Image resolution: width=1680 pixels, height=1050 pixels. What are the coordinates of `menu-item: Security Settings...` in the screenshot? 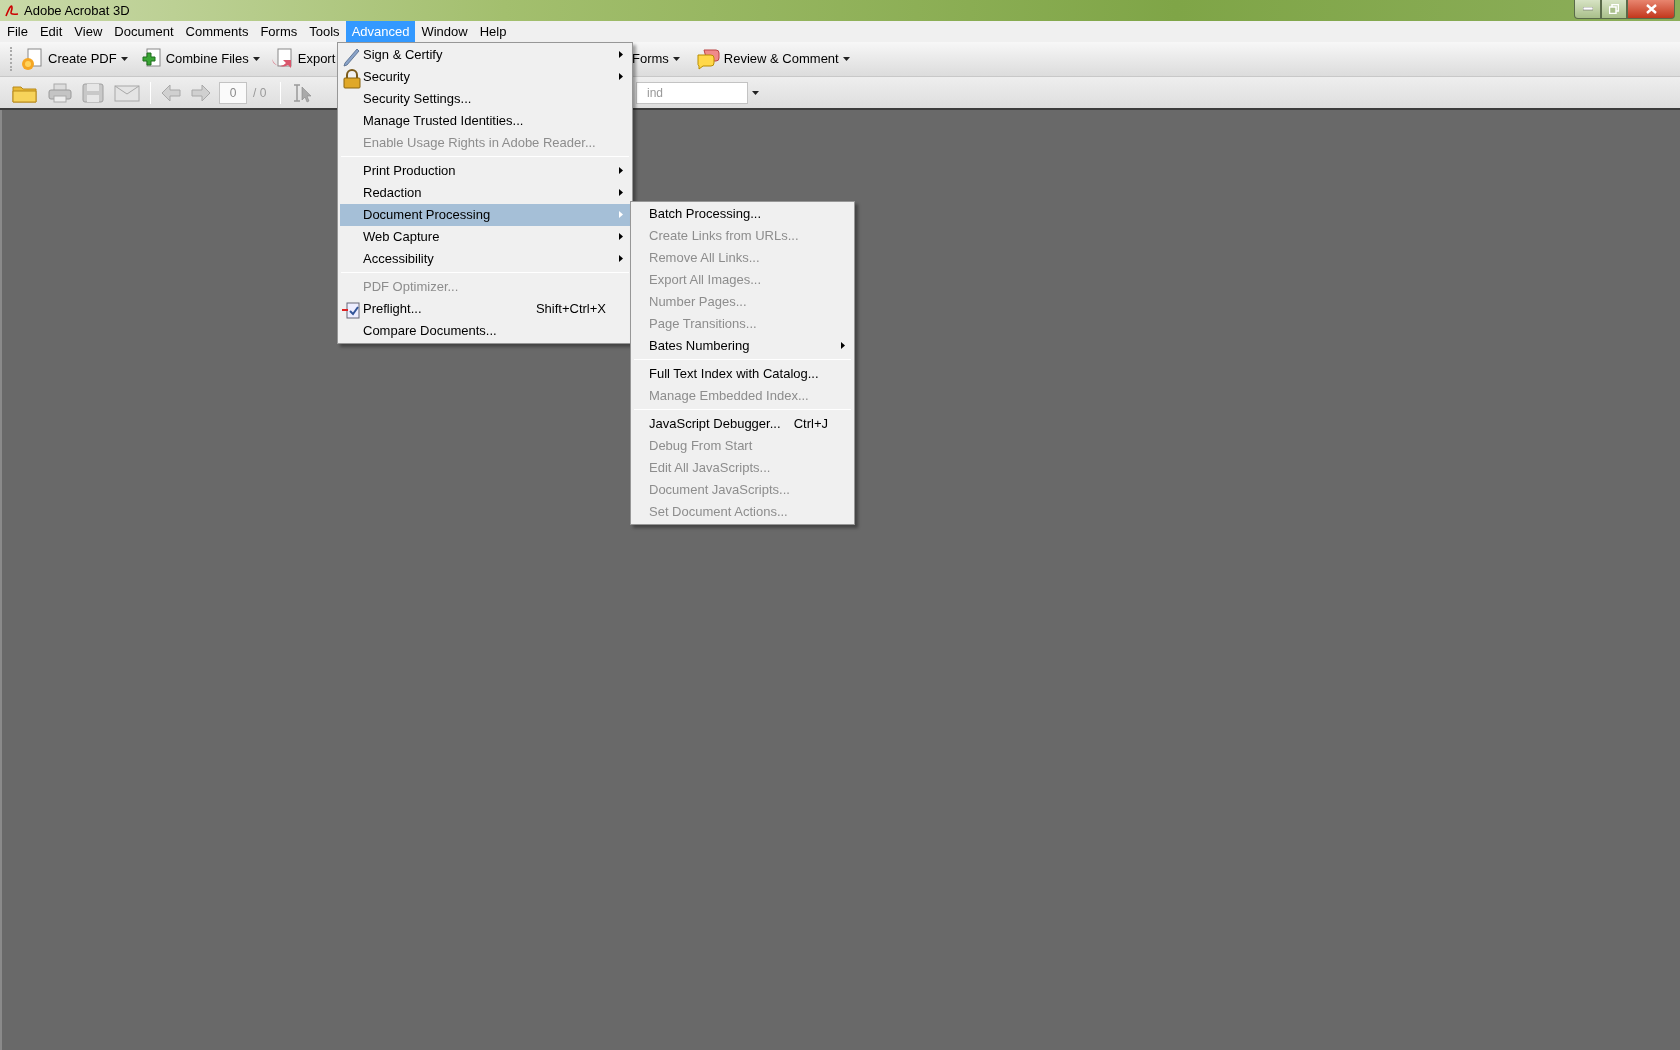 It's located at (485, 99).